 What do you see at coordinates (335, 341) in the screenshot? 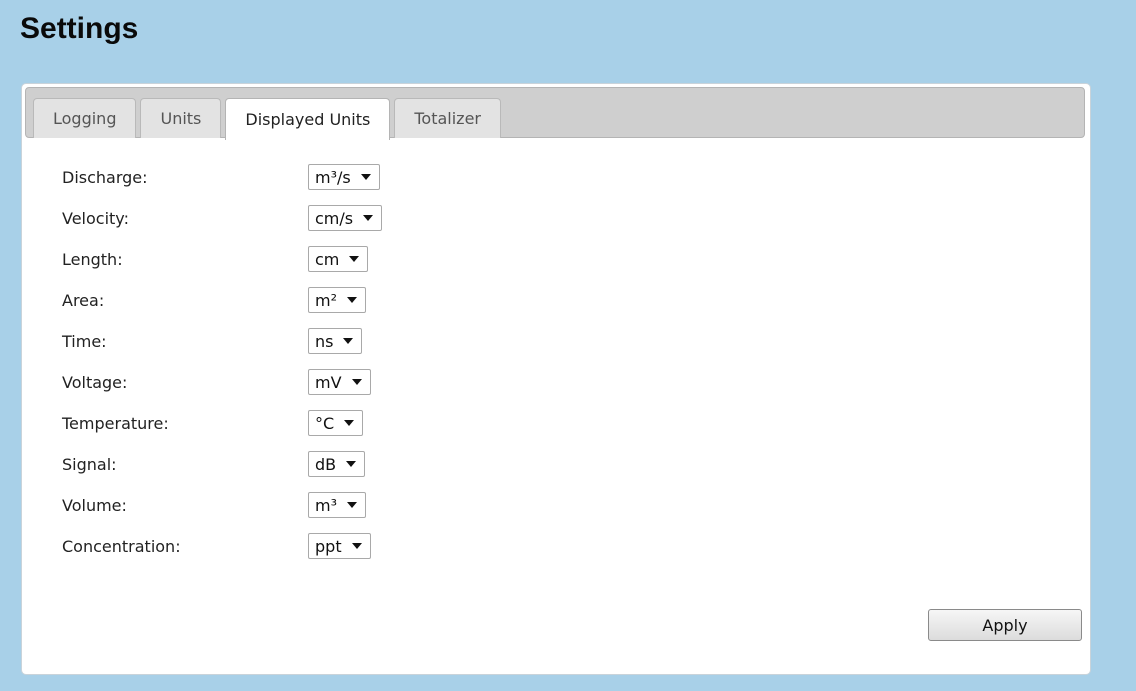
I see `time-select: ns` at bounding box center [335, 341].